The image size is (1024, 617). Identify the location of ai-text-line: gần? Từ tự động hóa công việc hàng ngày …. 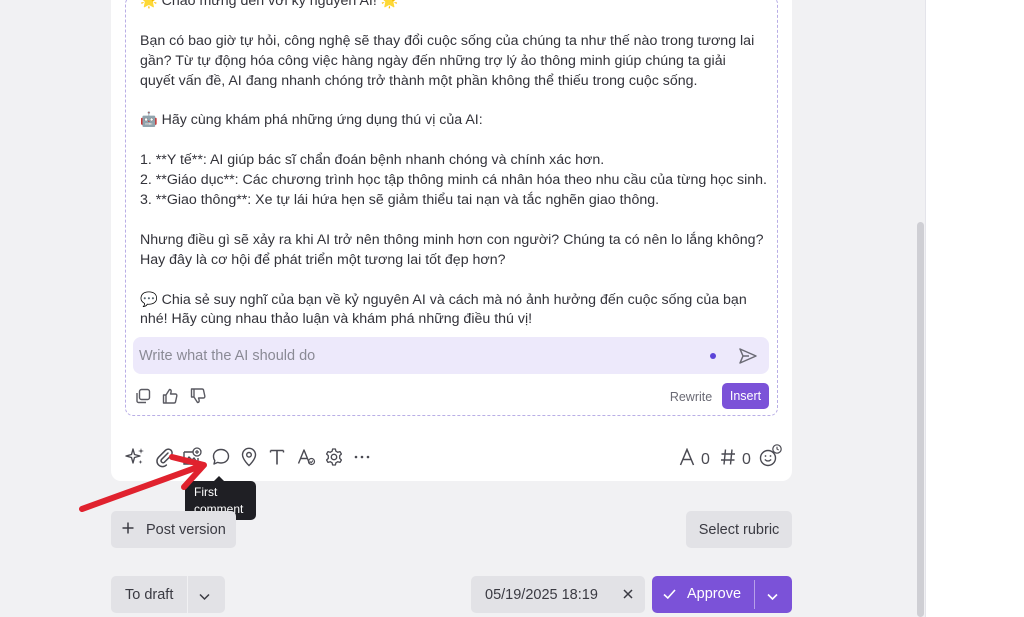
(433, 60).